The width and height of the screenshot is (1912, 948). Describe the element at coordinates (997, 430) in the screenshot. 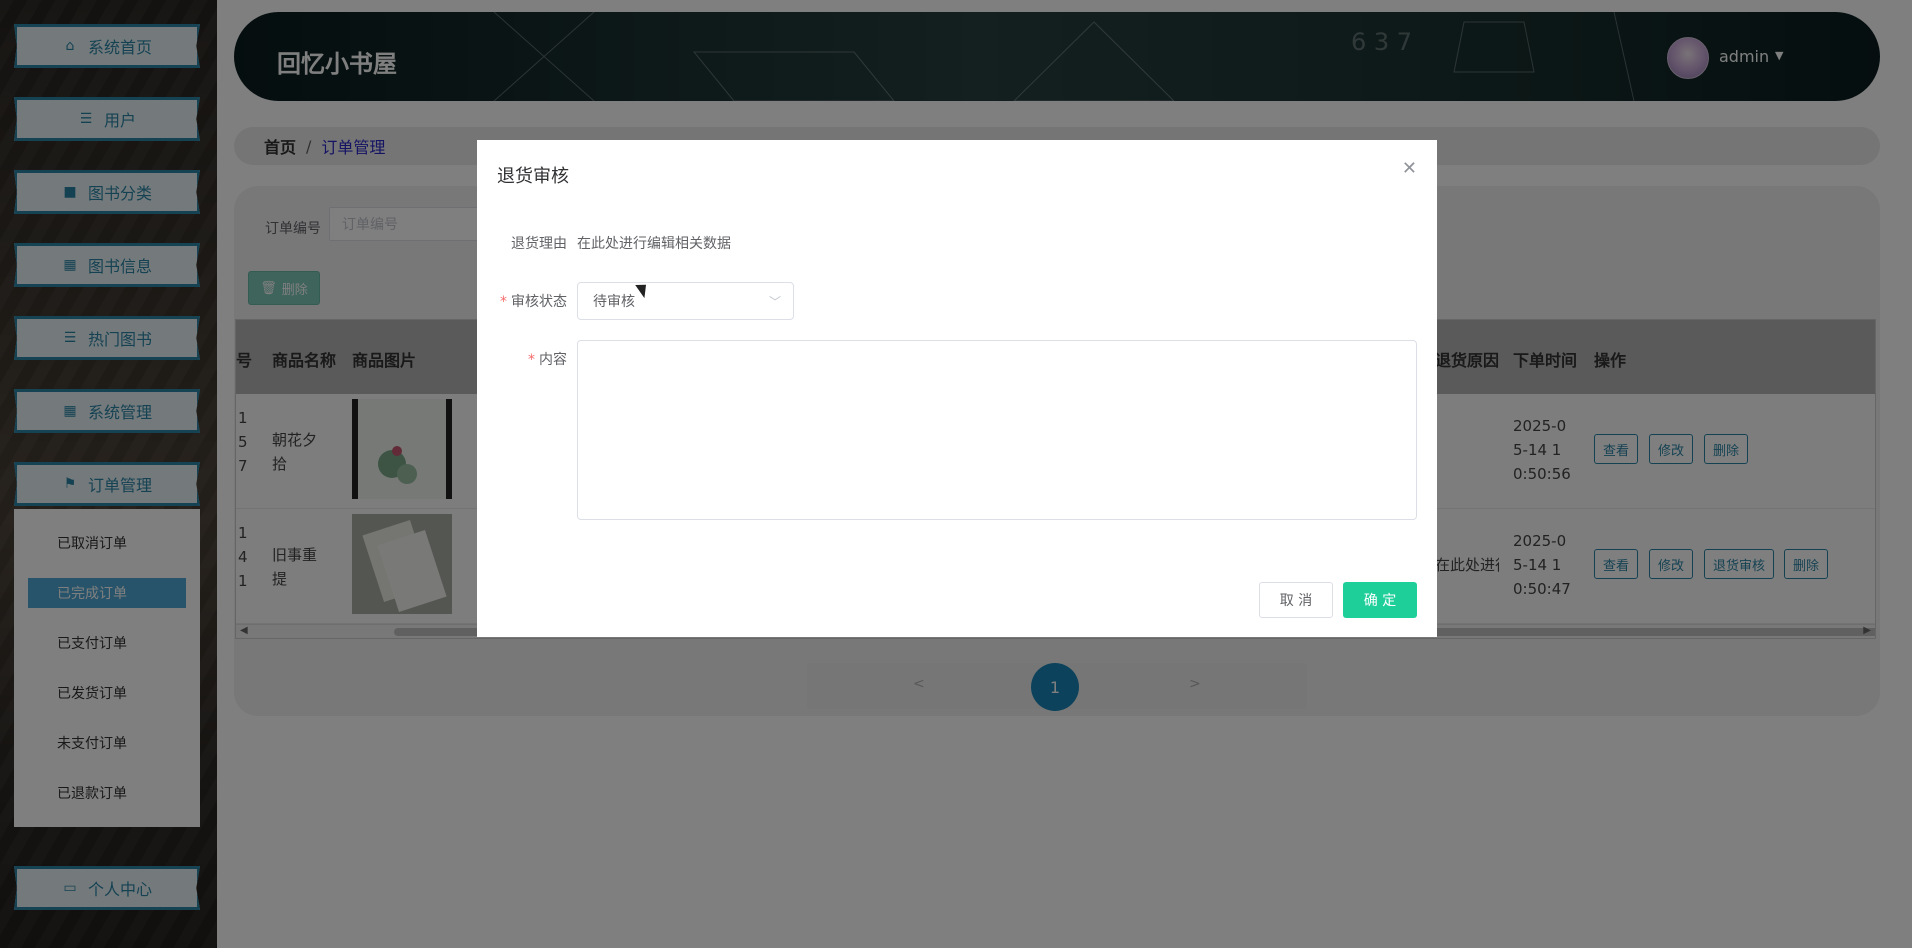

I see `content-textarea` at that location.